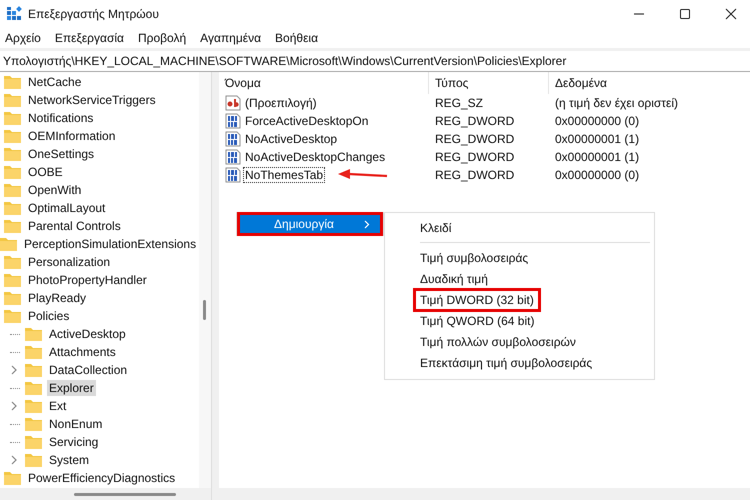 Image resolution: width=750 pixels, height=500 pixels. Describe the element at coordinates (88, 370) in the screenshot. I see `tree-item: DataCollection` at that location.